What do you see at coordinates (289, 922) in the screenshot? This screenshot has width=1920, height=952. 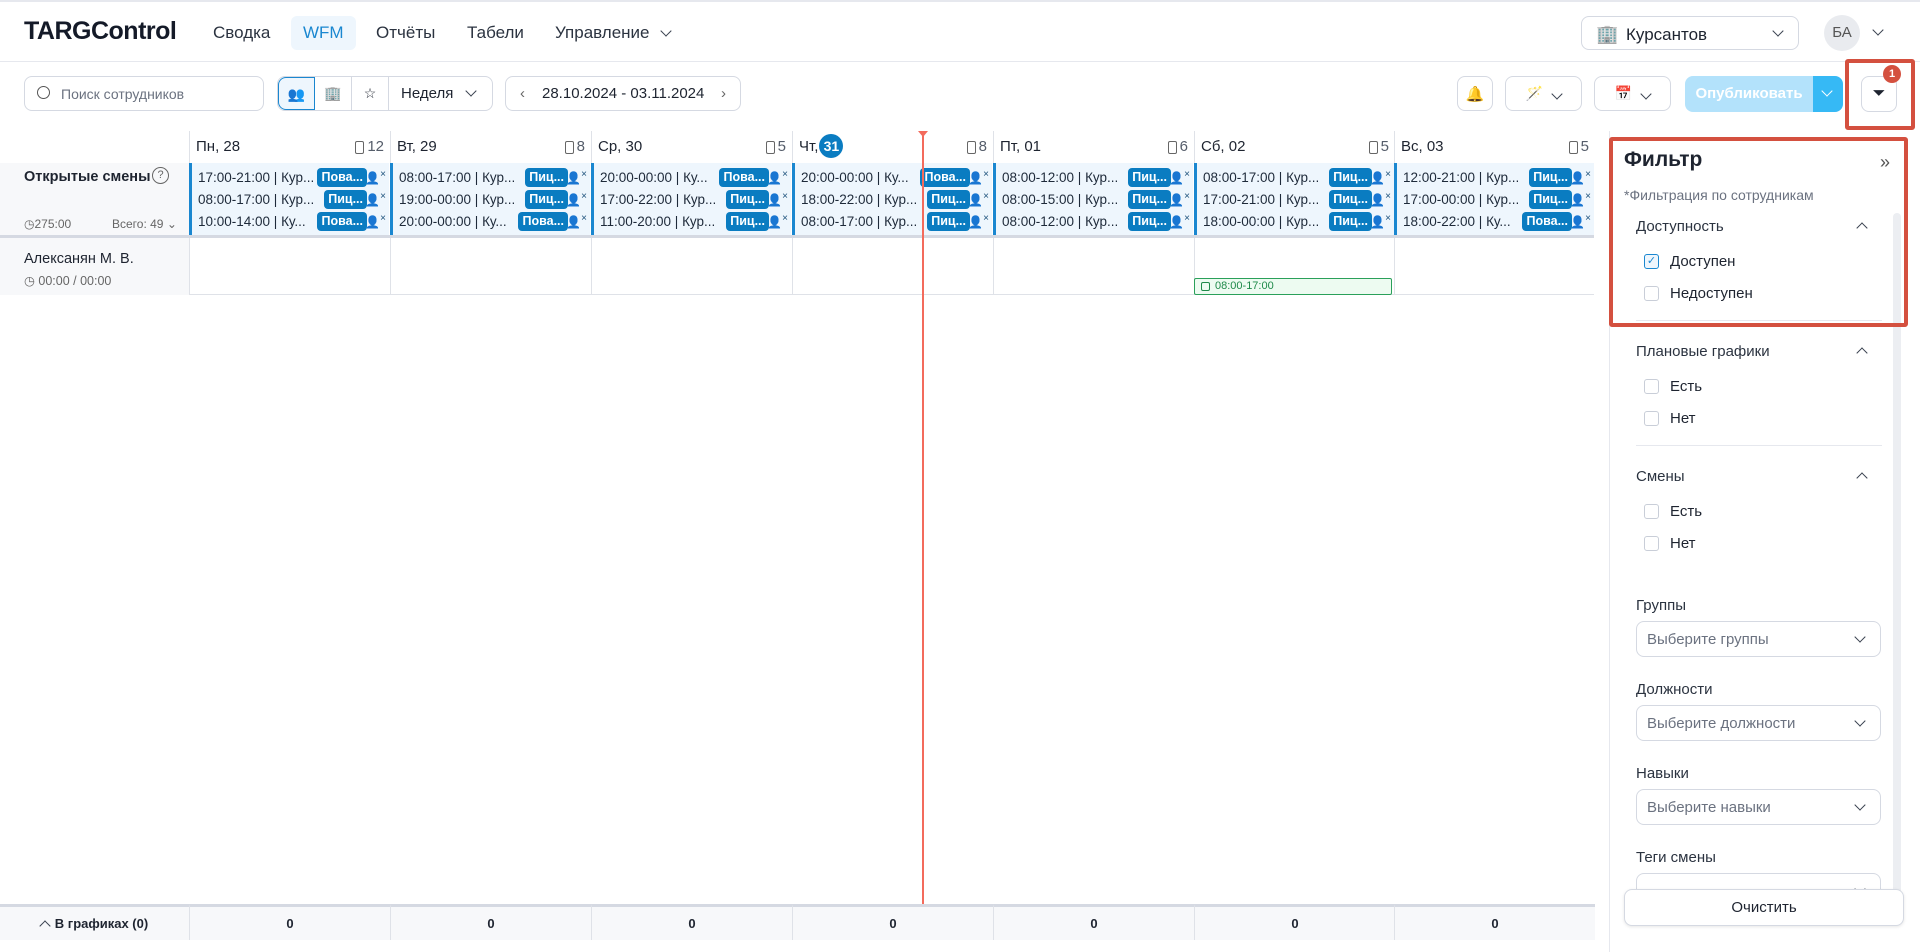 I see `footer-count: 0` at bounding box center [289, 922].